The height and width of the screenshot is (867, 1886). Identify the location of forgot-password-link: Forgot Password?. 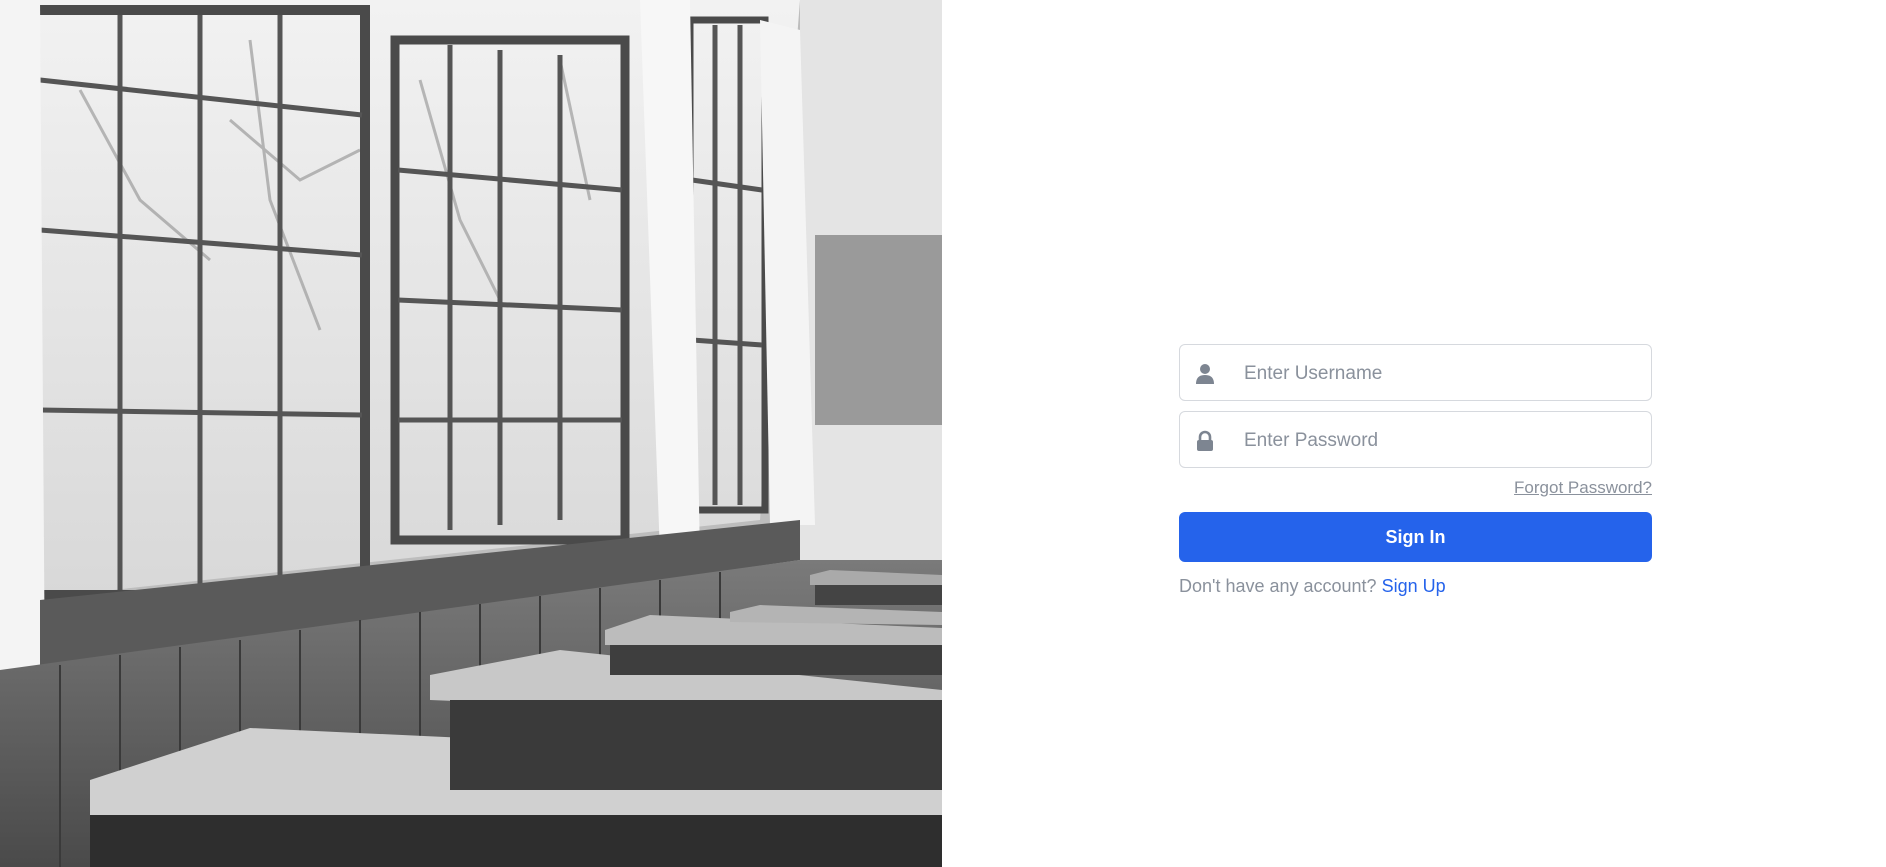
(1583, 487).